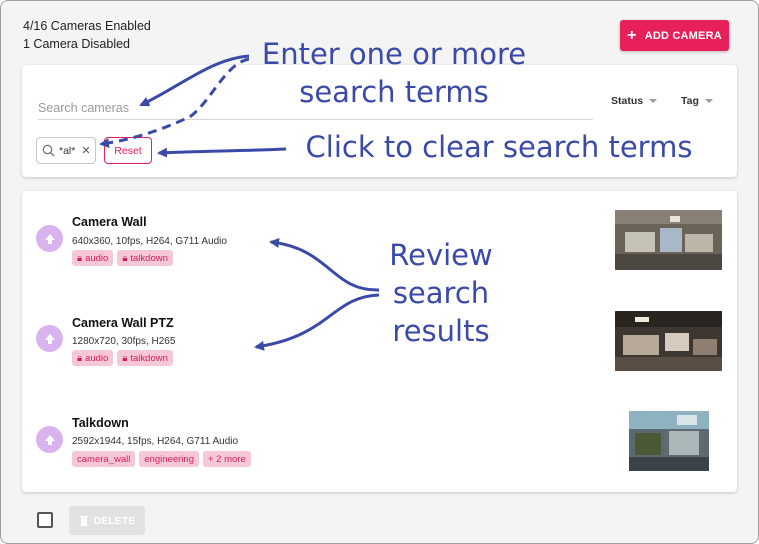 The width and height of the screenshot is (759, 544). I want to click on remove-term-icon: ✕, so click(85, 150).